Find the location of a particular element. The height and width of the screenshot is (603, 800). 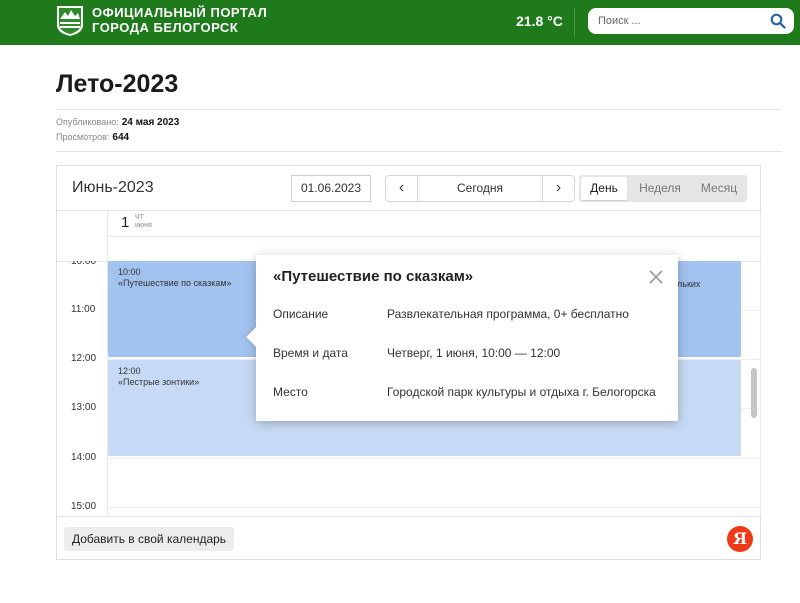

partial-event-text: льких is located at coordinates (689, 284).